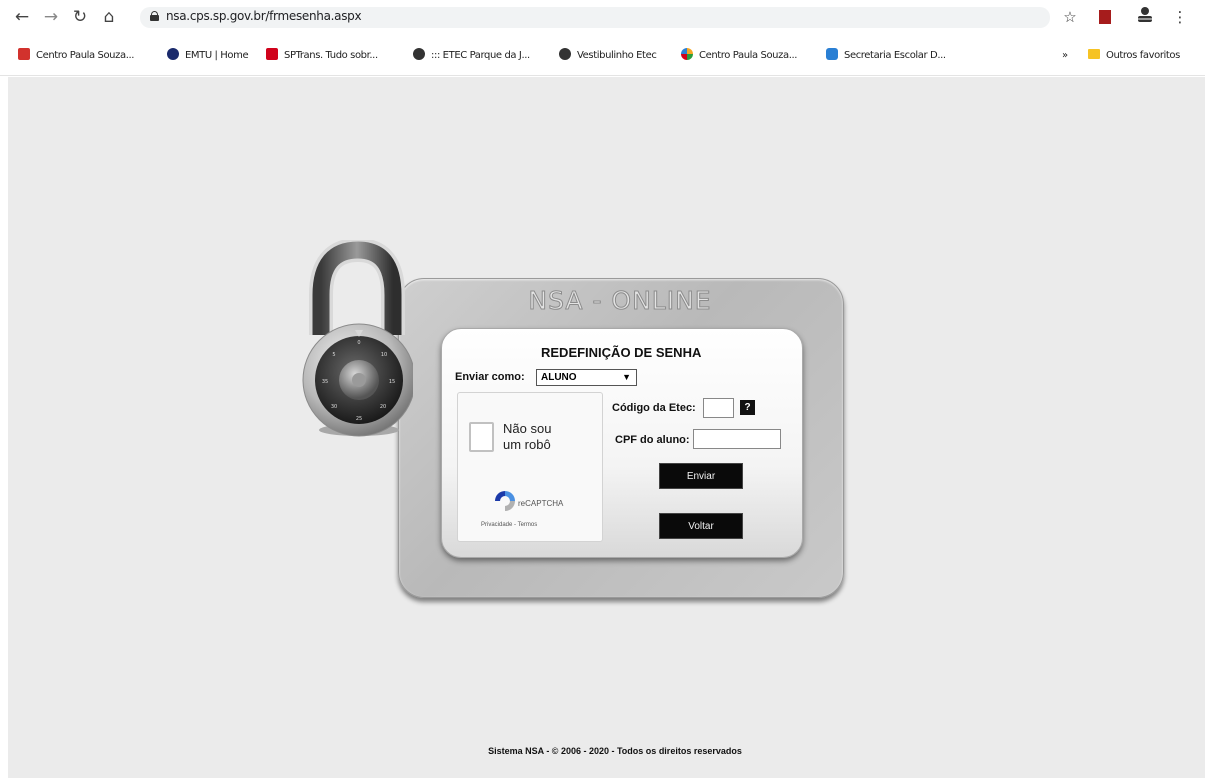  What do you see at coordinates (747, 407) in the screenshot?
I see `help-button: ?` at bounding box center [747, 407].